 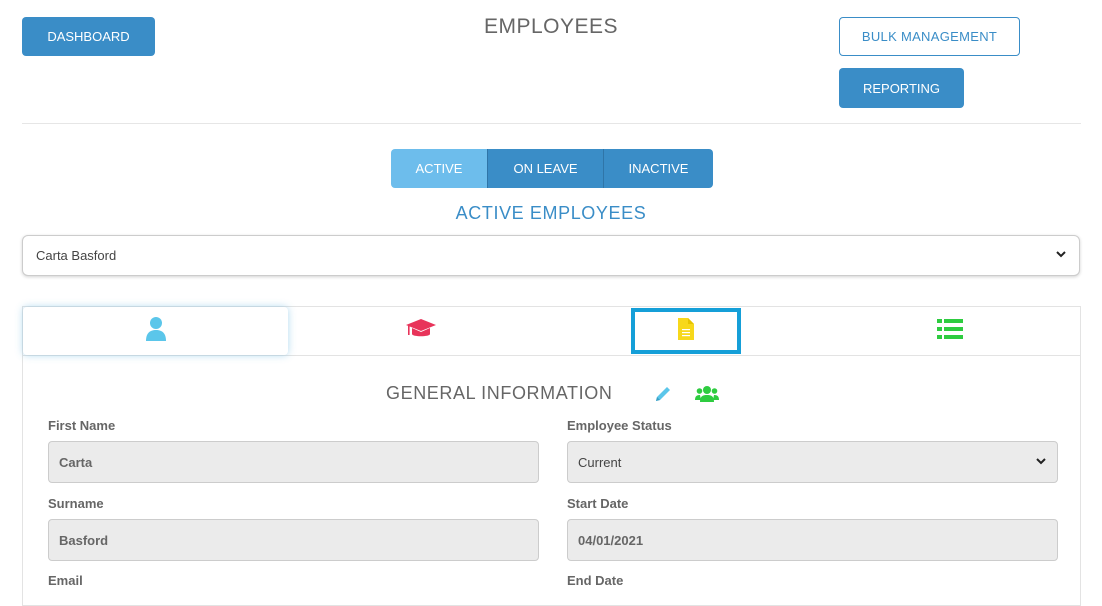 I want to click on pencil-icon, so click(x=663, y=396).